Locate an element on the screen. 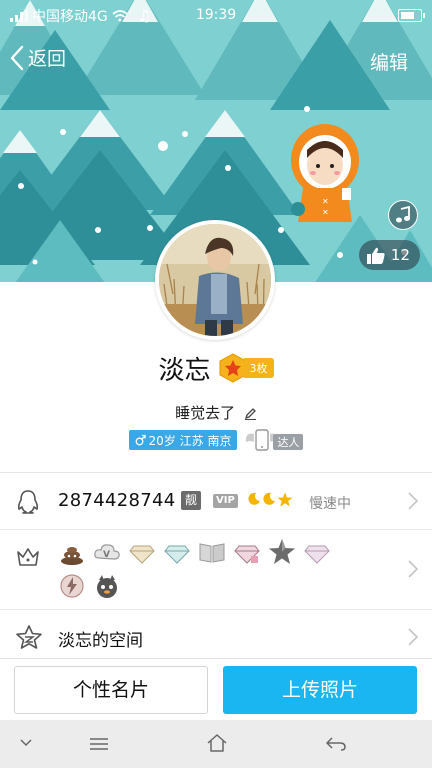  poop-badge-icon is located at coordinates (72, 556).